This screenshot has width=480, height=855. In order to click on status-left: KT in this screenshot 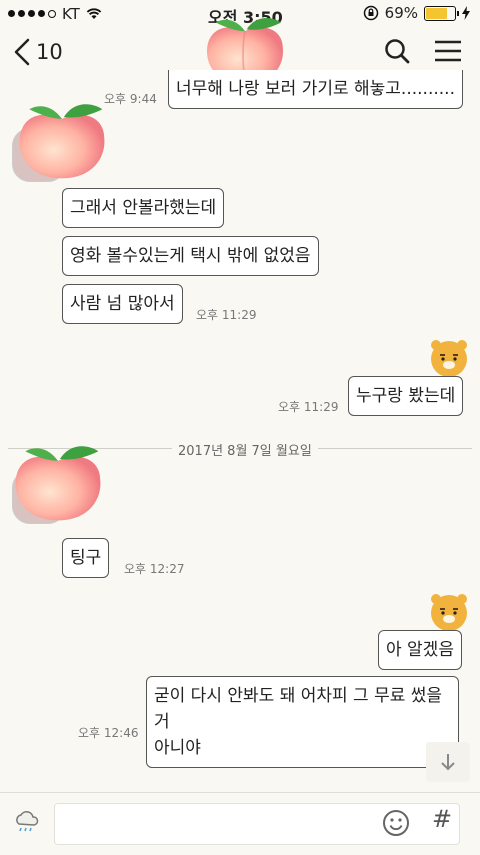, I will do `click(55, 14)`.